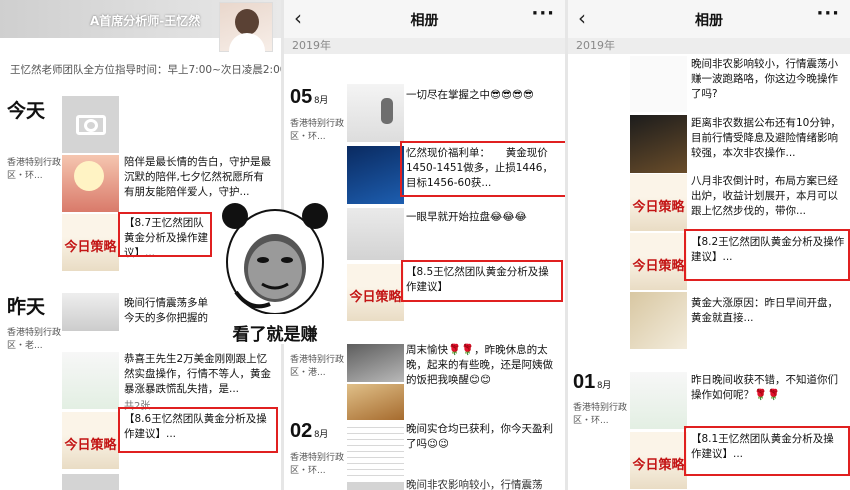  I want to click on profile-name: A首席分析师-王忆然, so click(145, 21).